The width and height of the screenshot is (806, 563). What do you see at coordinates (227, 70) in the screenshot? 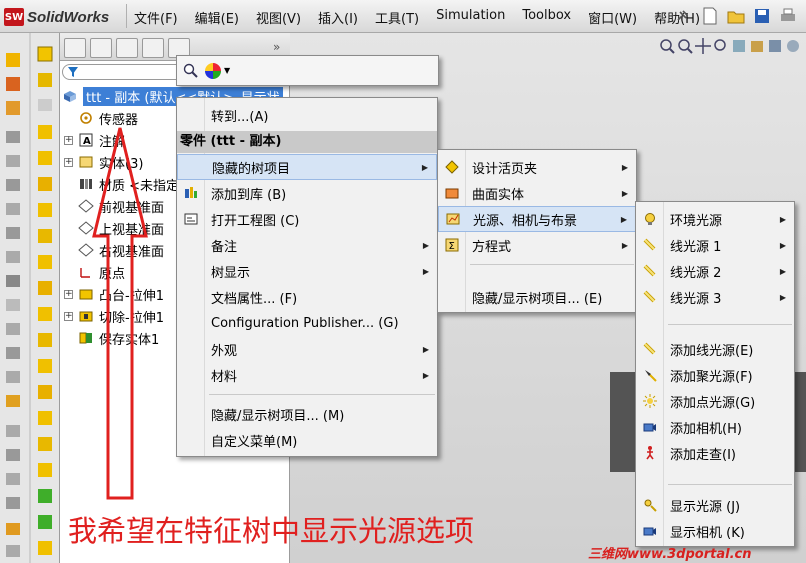
I see `chevron-down-icon: ▼` at bounding box center [227, 70].